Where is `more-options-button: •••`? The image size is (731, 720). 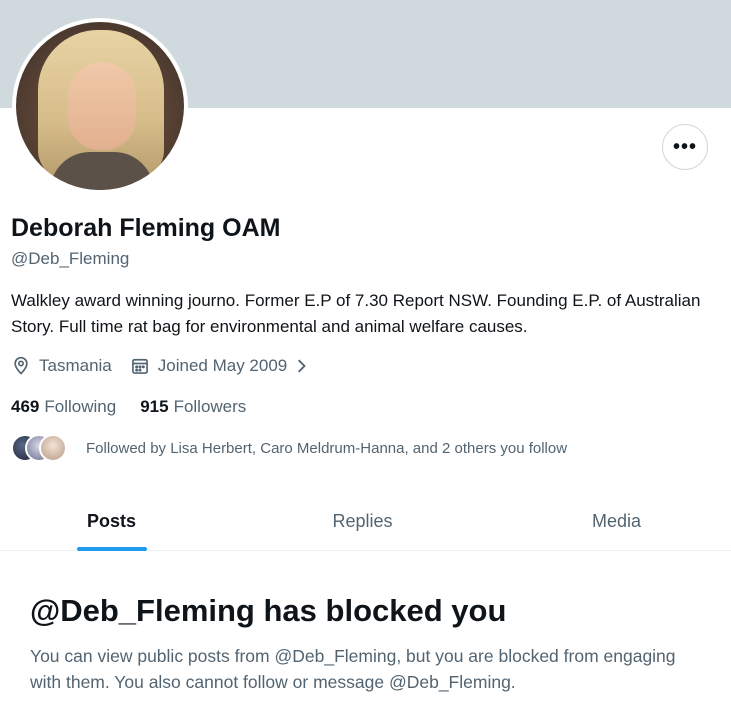
more-options-button: ••• is located at coordinates (685, 147).